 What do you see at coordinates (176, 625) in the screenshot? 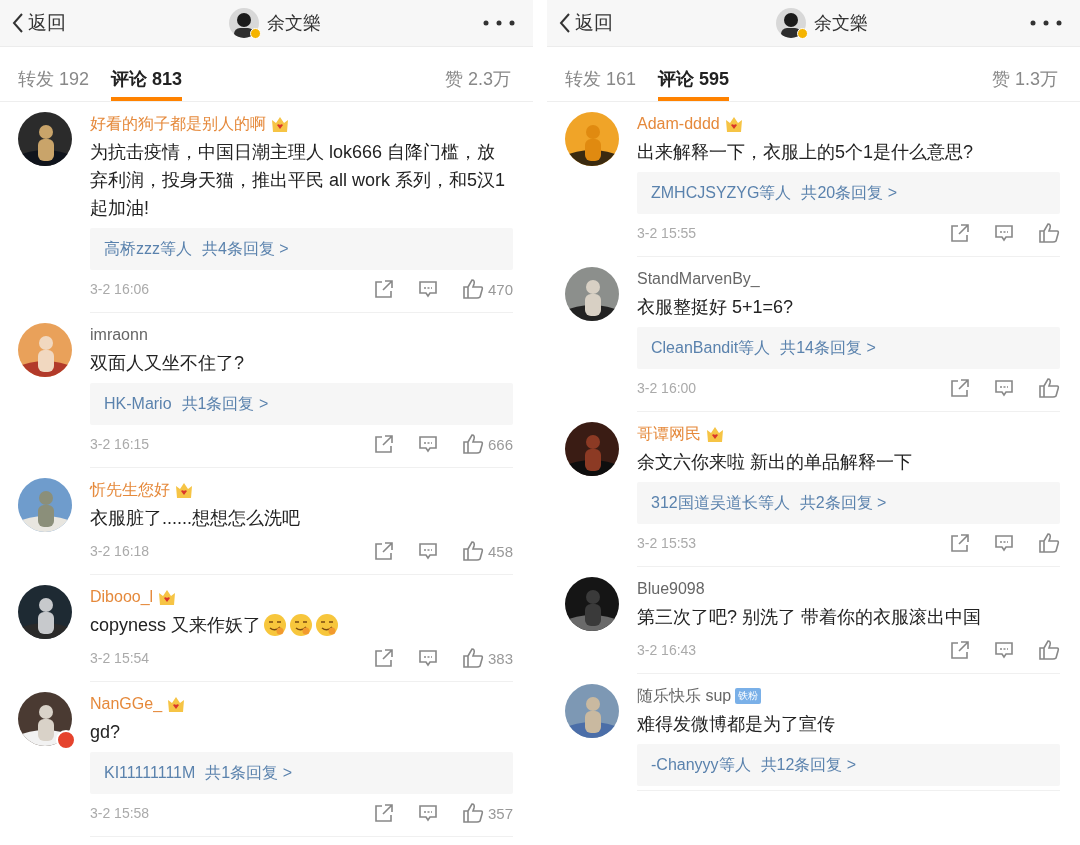
I see `comment-text: copyness 又来作妖了` at bounding box center [176, 625].